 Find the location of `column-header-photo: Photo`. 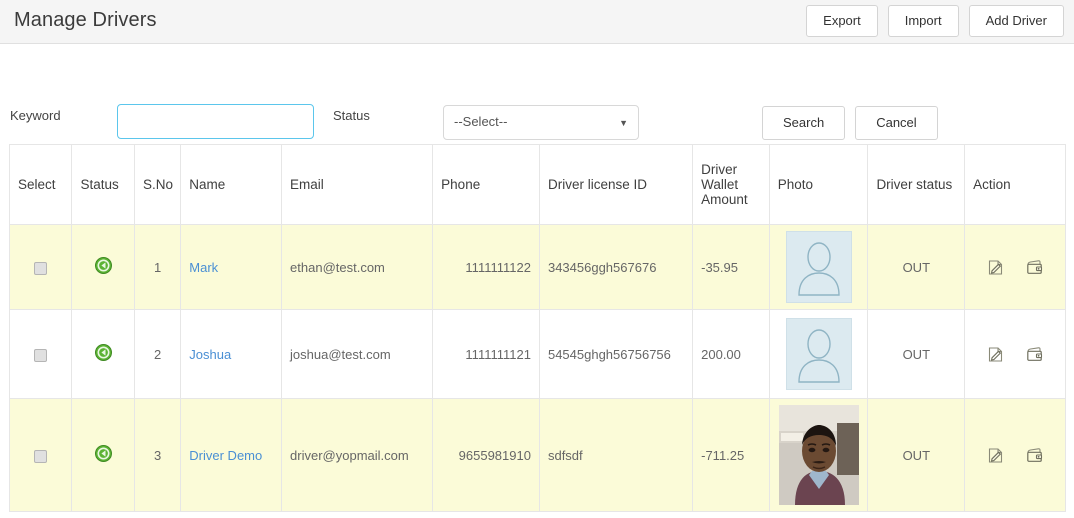

column-header-photo: Photo is located at coordinates (818, 184).